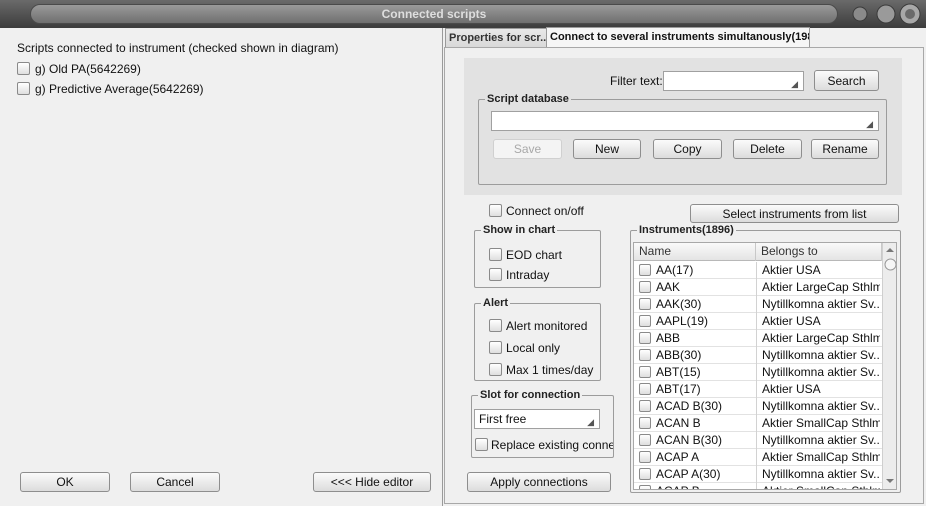 This screenshot has width=926, height=506. Describe the element at coordinates (607, 149) in the screenshot. I see `new-button: New` at that location.